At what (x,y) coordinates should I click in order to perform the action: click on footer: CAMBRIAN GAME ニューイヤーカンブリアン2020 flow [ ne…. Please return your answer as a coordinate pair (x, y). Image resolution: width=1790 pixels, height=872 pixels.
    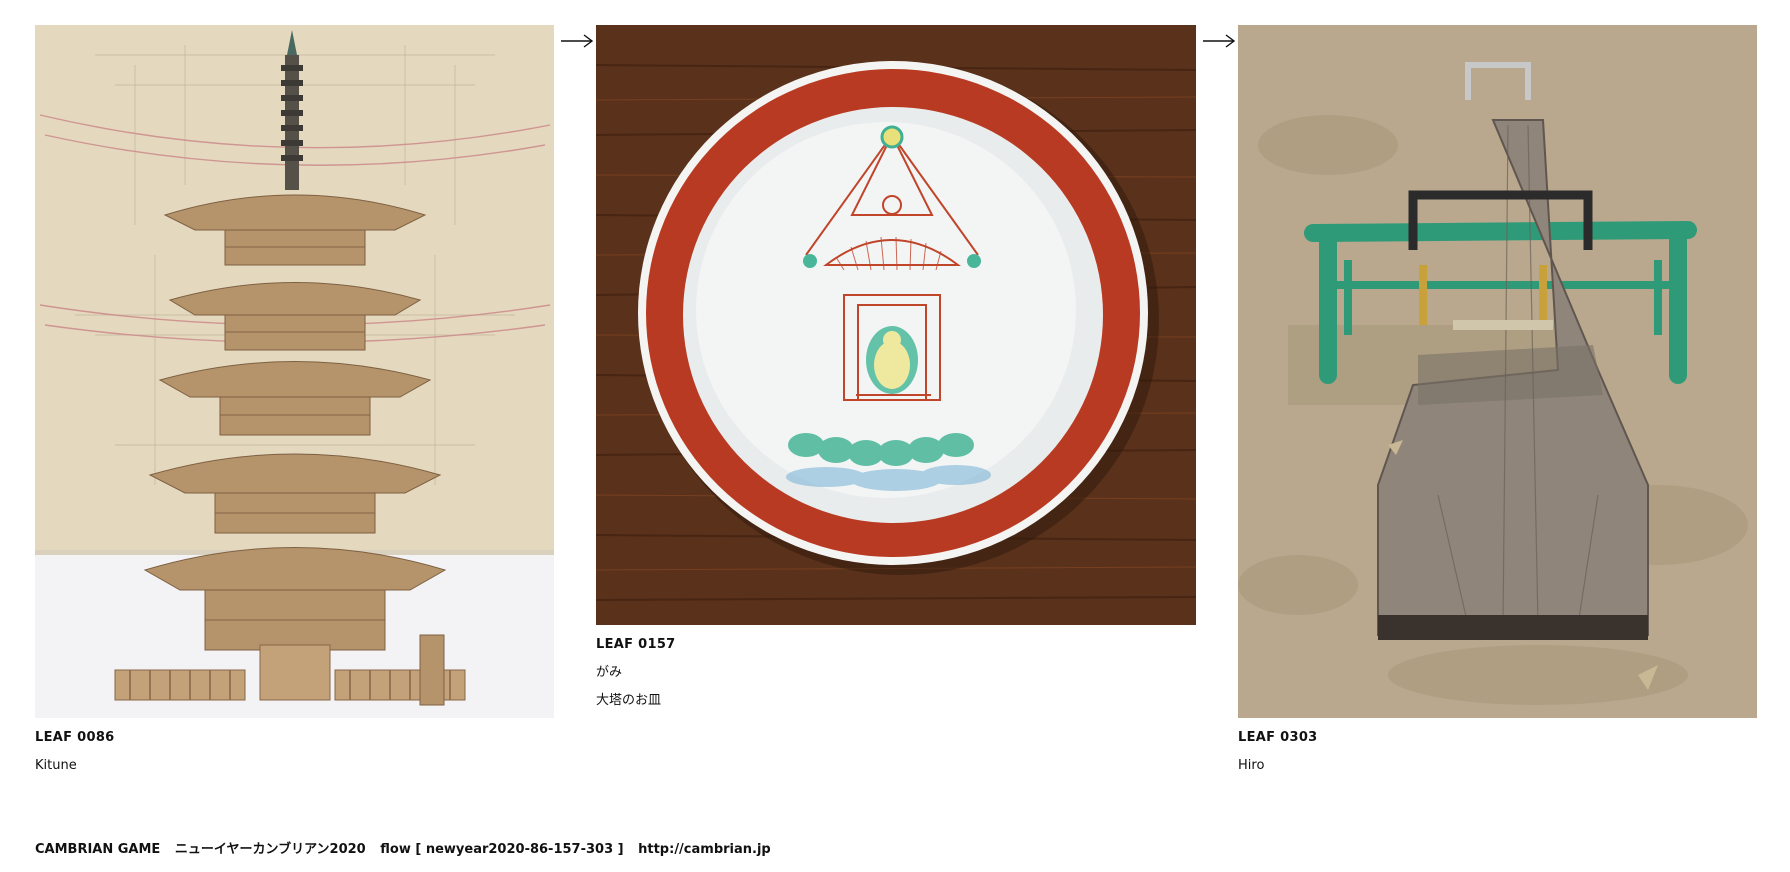
    Looking at the image, I should click on (403, 847).